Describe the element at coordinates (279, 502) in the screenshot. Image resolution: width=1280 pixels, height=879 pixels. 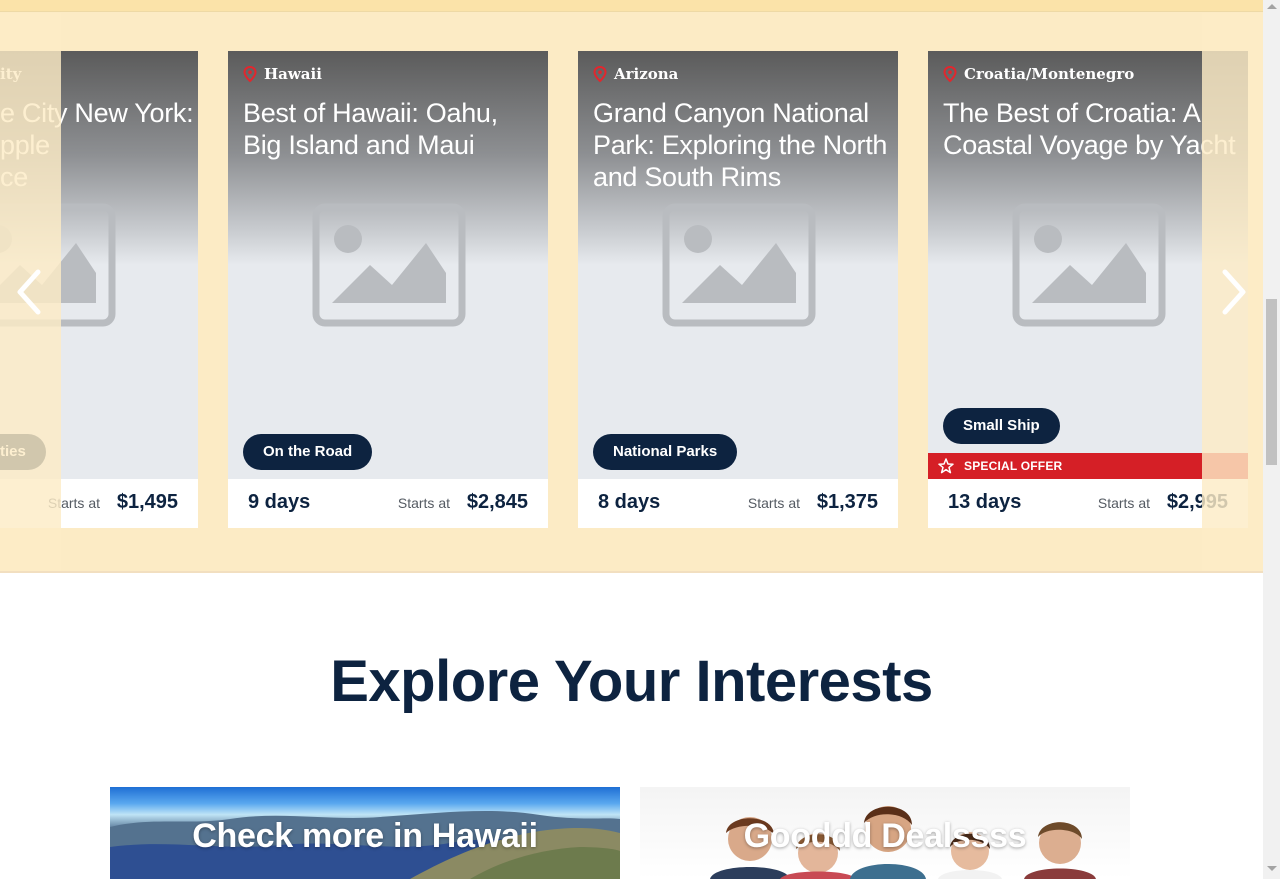
I see `card-duration: 9 days` at that location.